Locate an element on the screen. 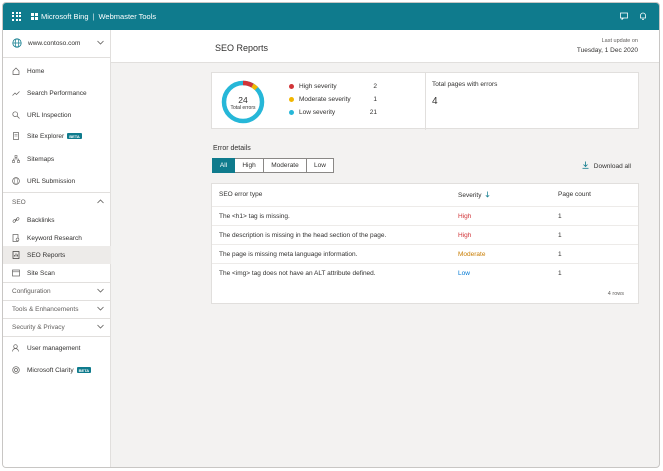  sidebar-item-backlinks: Backlinks is located at coordinates (57, 220).